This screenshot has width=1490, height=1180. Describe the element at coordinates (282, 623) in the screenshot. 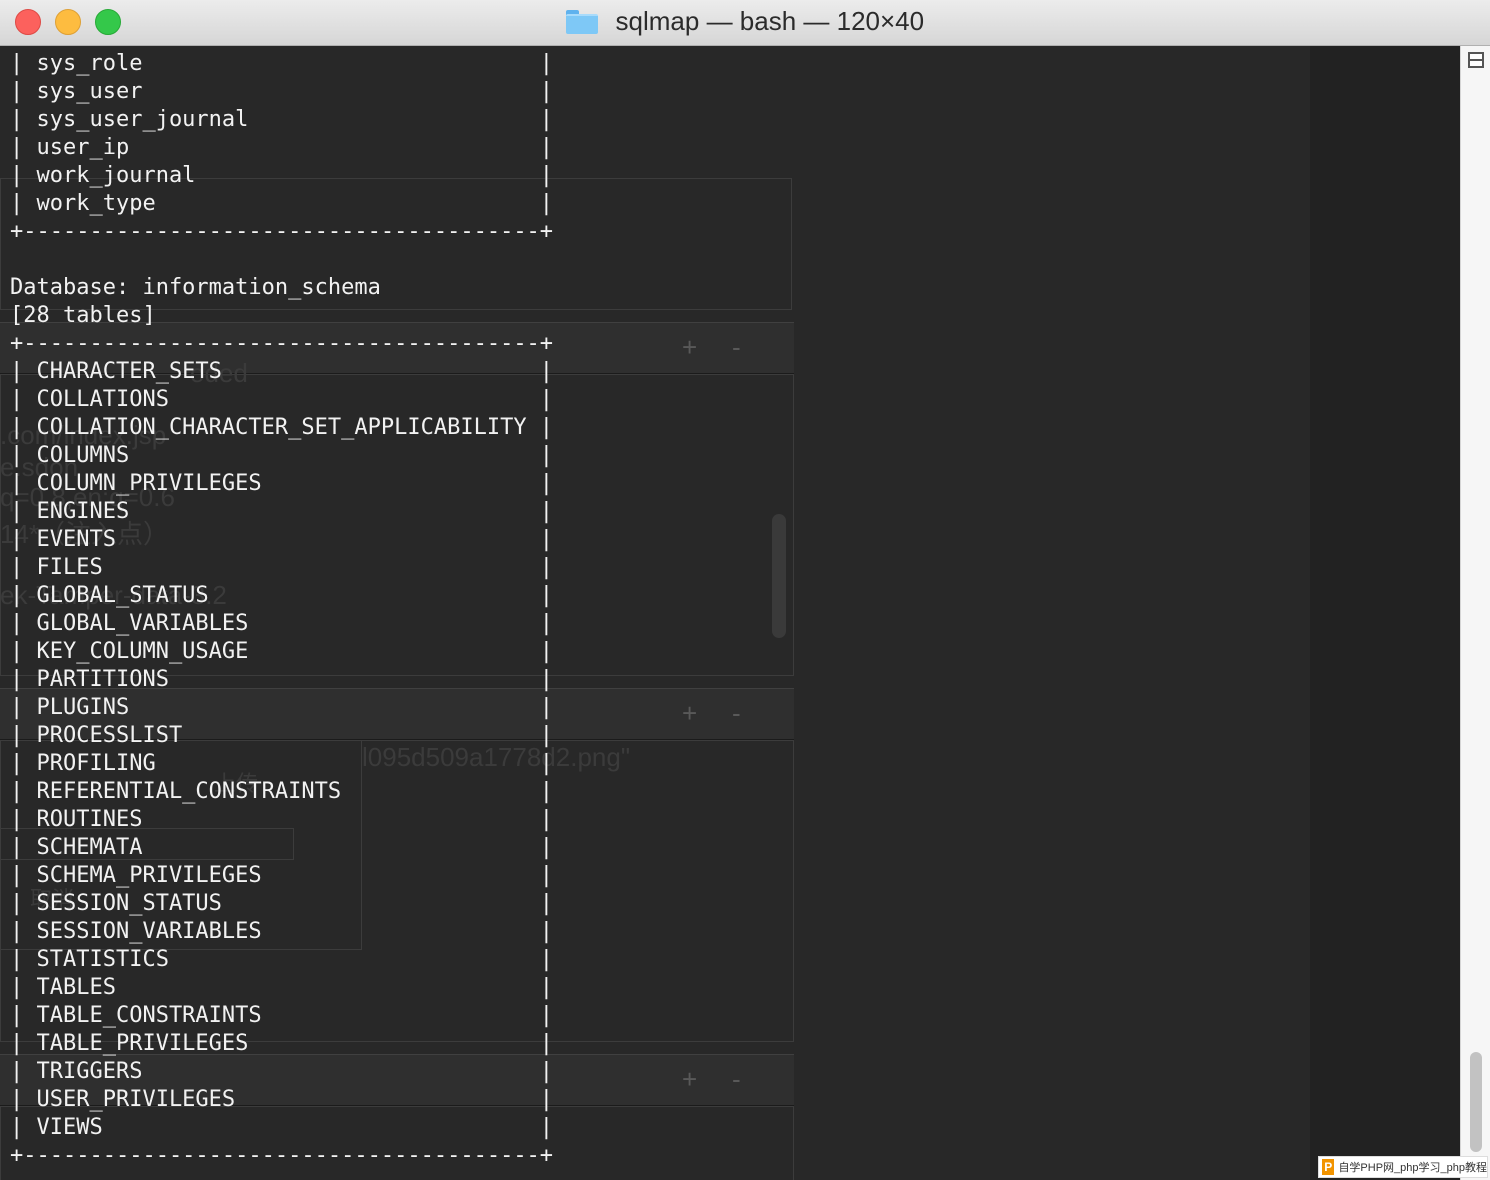

I see `terminal-line: | GLOBAL_VARIABLES |` at that location.